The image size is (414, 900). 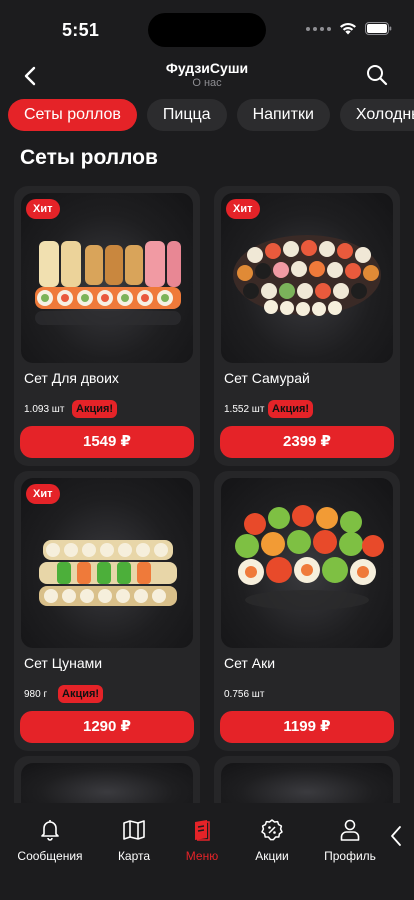 I want to click on product-weight: 1.552 шт, so click(x=244, y=409).